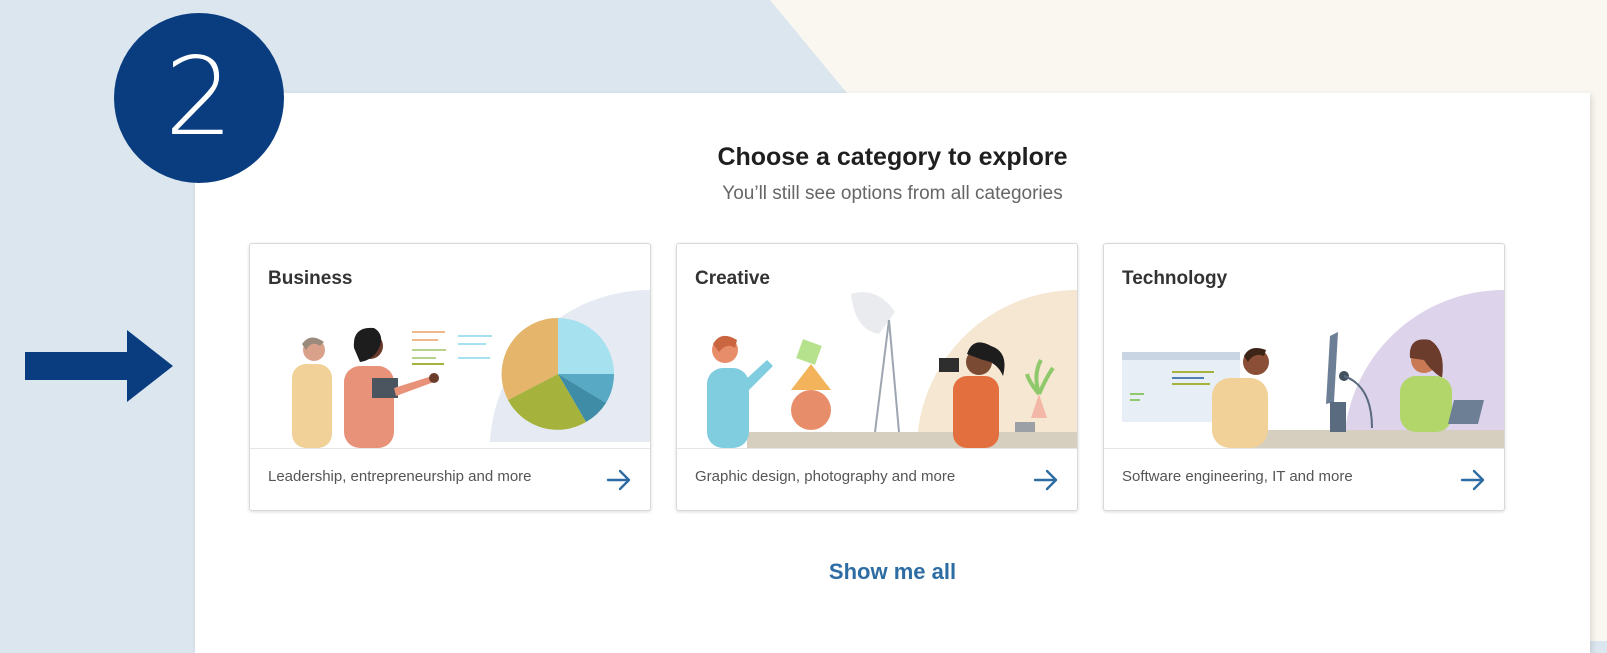 The width and height of the screenshot is (1607, 653). Describe the element at coordinates (732, 278) in the screenshot. I see `card-title-creative: Creative` at that location.